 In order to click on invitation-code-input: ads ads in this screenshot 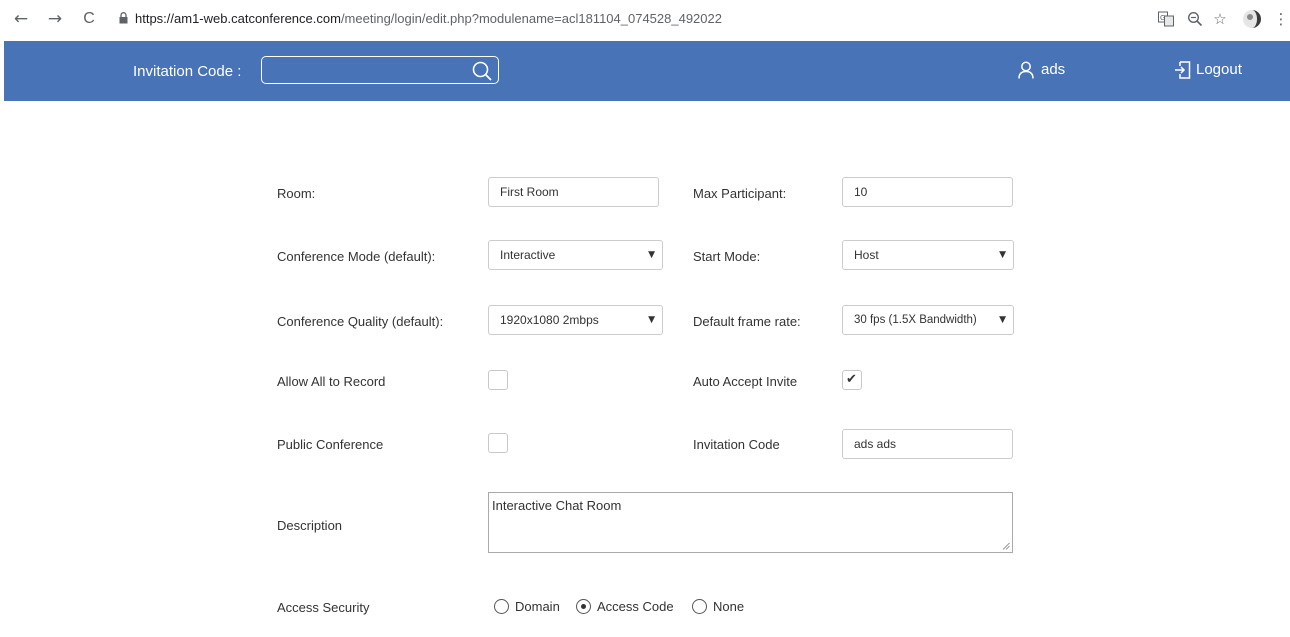, I will do `click(927, 444)`.